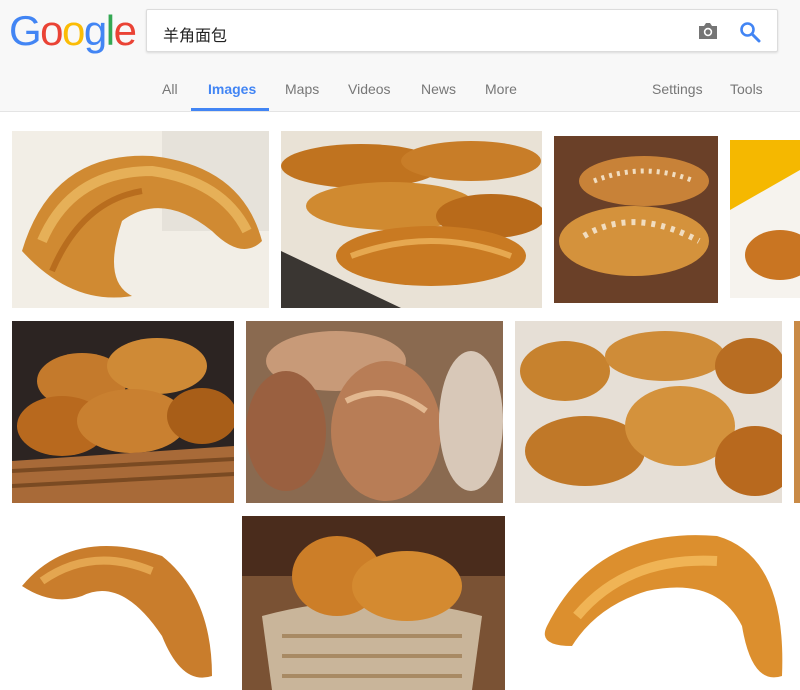 This screenshot has width=800, height=690. What do you see at coordinates (302, 89) in the screenshot?
I see `tab-maps: Maps` at bounding box center [302, 89].